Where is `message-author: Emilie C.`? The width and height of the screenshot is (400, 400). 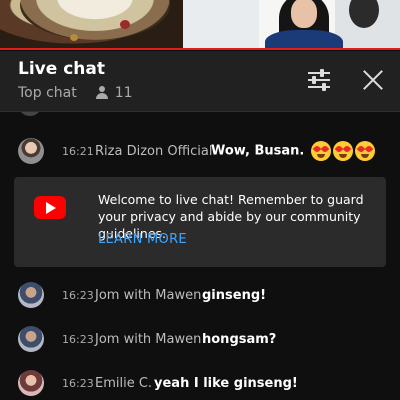 message-author: Emilie C. is located at coordinates (123, 383).